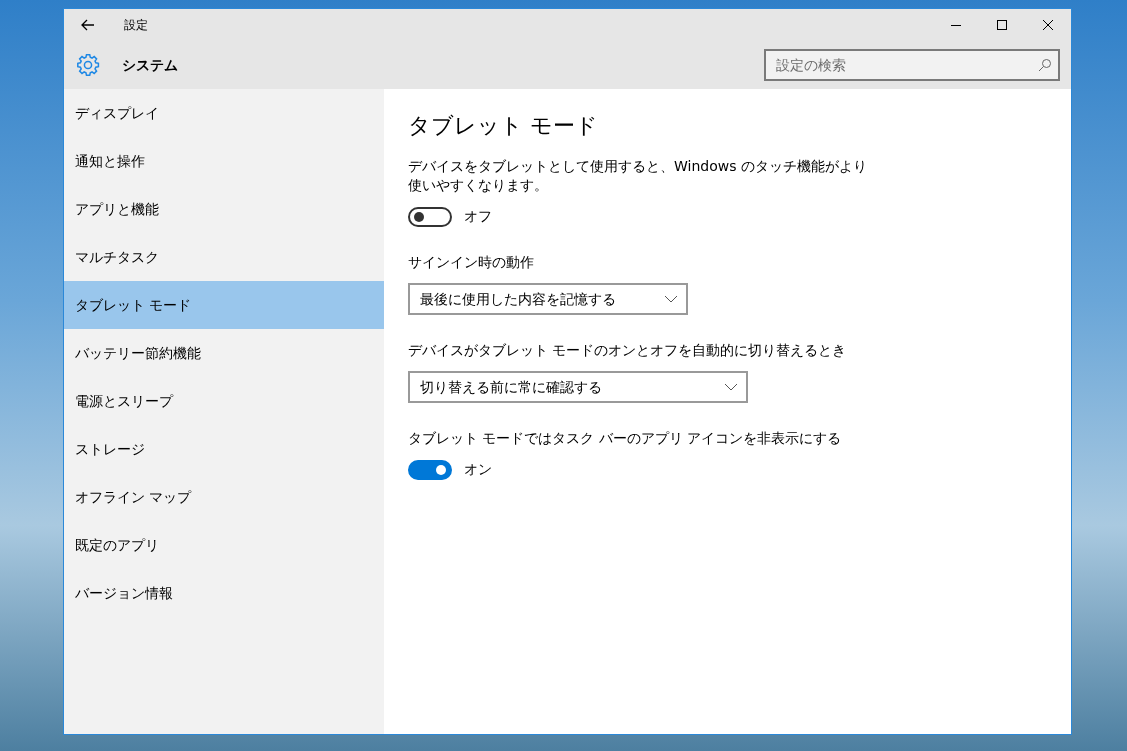 The width and height of the screenshot is (1127, 751). Describe the element at coordinates (548, 299) in the screenshot. I see `dropdown: 最後に使用した内容を記憶する` at that location.